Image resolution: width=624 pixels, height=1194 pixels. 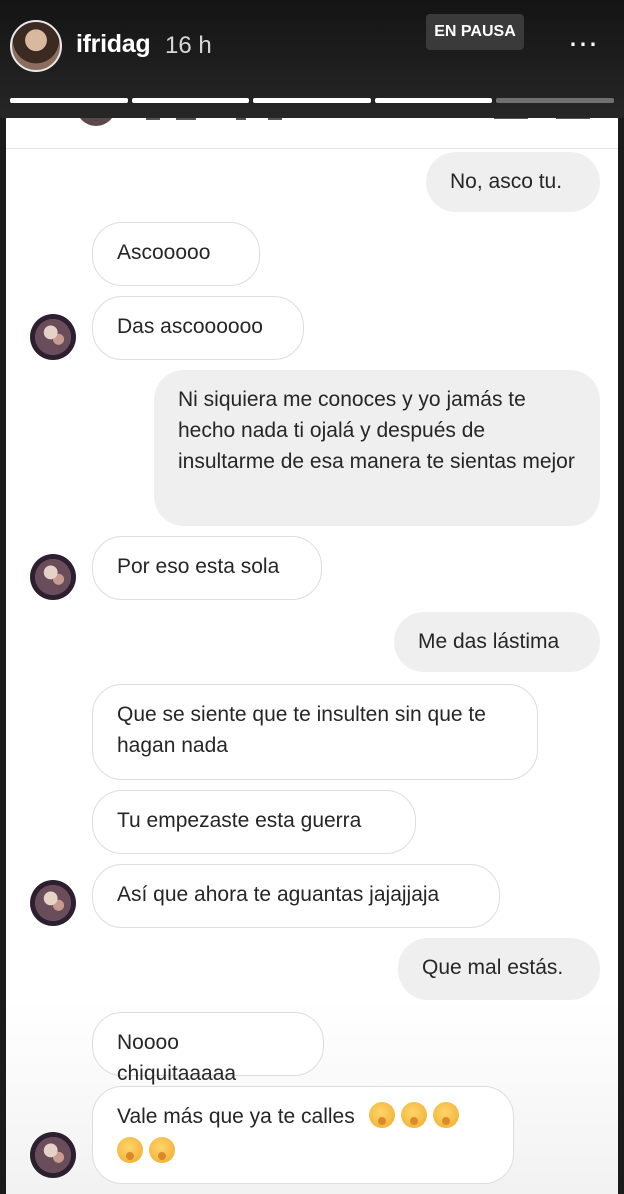 I want to click on story-header: ifridag 16 h EN PAUSA ⋯, so click(x=312, y=59).